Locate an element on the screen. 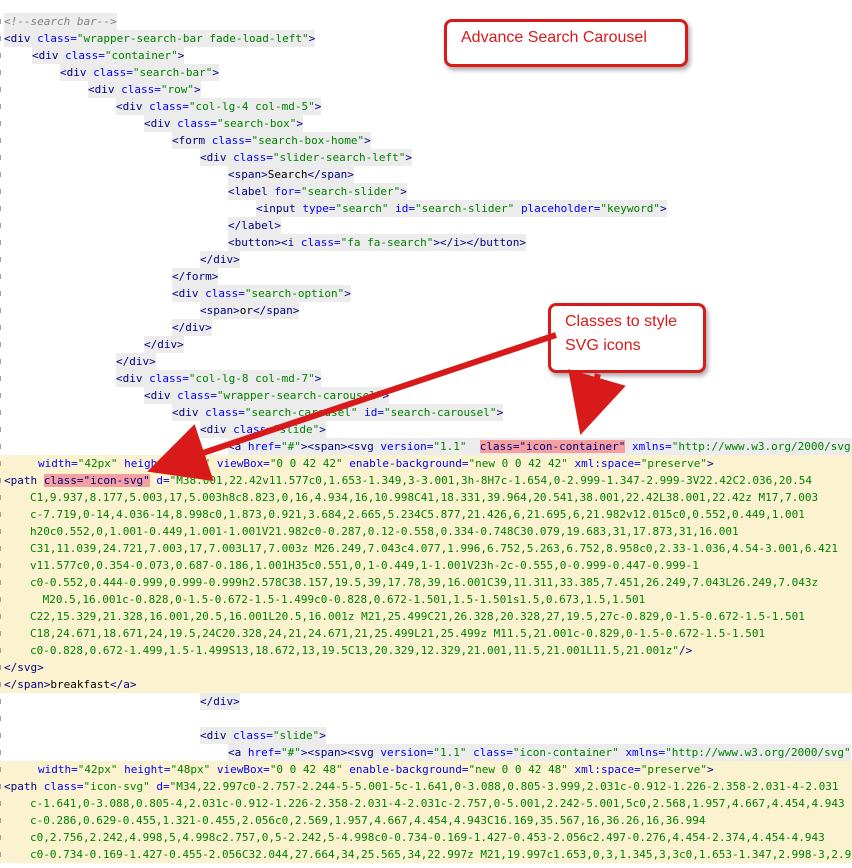 This screenshot has height=868, width=852. code-line: <div class="search-bar"> is located at coordinates (426, 72).